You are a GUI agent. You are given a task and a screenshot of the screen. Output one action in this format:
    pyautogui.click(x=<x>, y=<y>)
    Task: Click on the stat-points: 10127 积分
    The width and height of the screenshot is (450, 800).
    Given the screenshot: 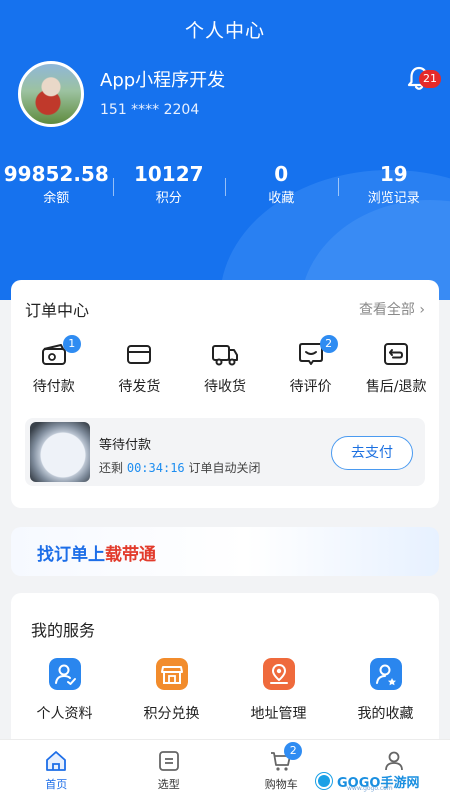 What is the action you would take?
    pyautogui.click(x=169, y=188)
    